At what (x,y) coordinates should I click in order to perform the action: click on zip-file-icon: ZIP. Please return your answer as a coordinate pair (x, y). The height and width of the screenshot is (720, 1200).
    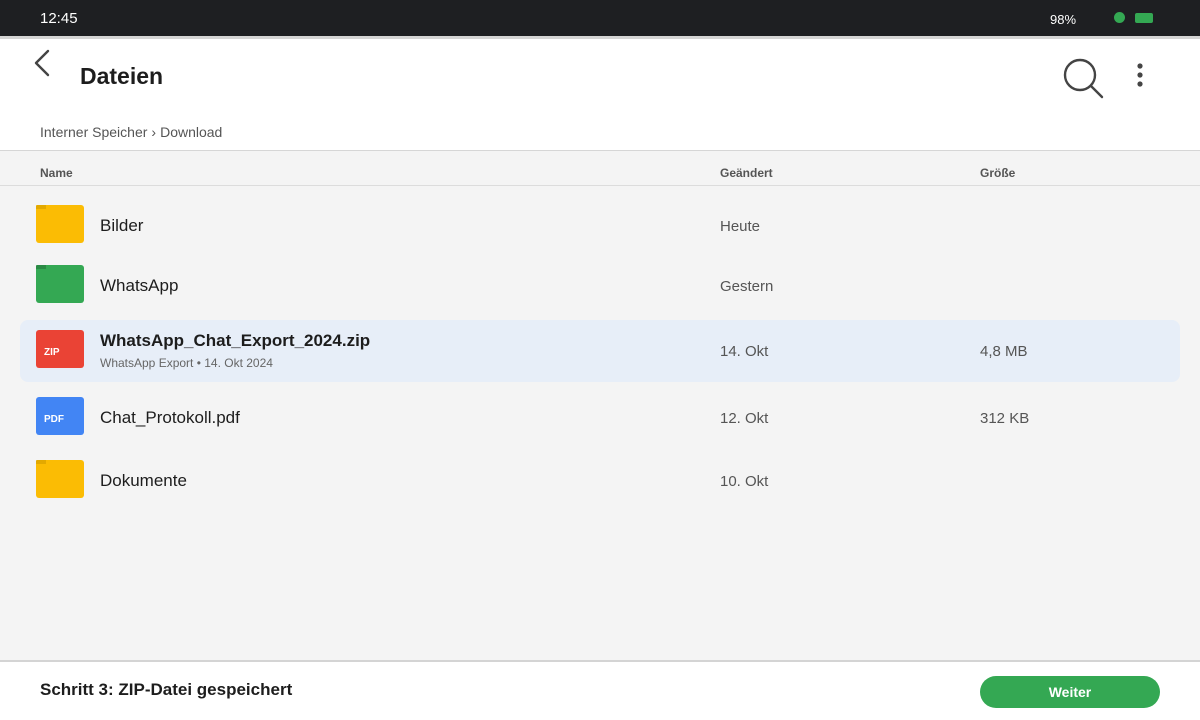
    Looking at the image, I should click on (60, 349).